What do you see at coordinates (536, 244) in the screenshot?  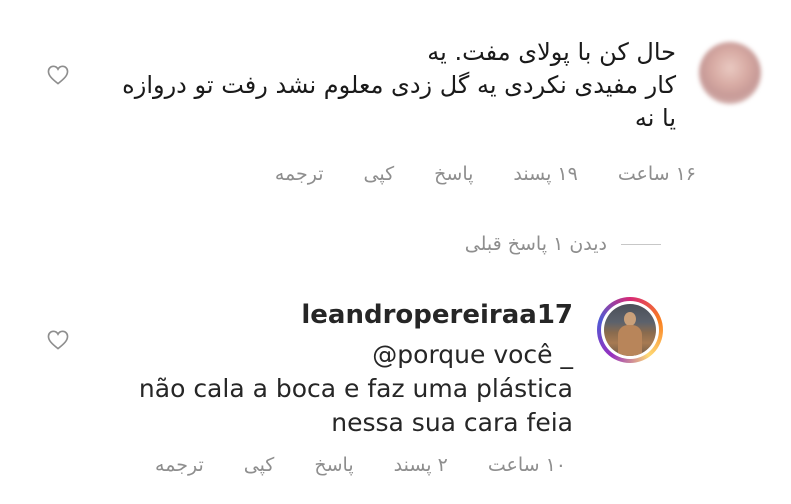 I see `view-replies-label: دیدن ۱ پاسخ قبلی` at bounding box center [536, 244].